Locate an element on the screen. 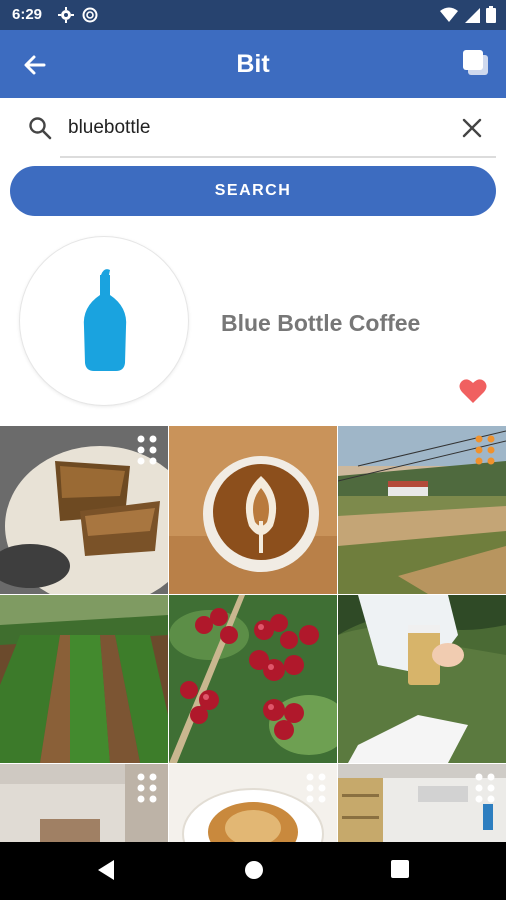  grid-tile-banana-bread is located at coordinates (84, 510).